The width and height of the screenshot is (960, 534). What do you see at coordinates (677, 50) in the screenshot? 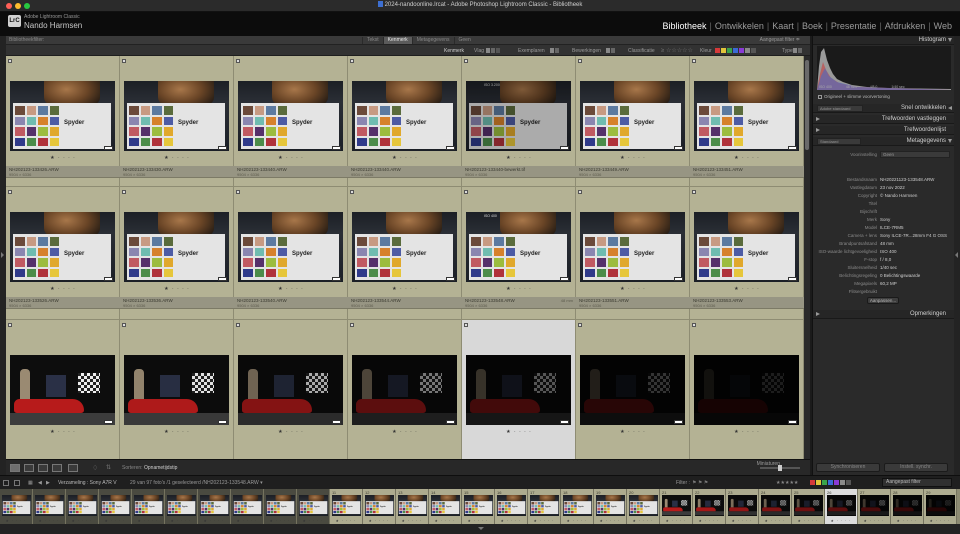
I see `rating-filter-stars: ≥ ☆☆☆☆☆` at bounding box center [677, 50].